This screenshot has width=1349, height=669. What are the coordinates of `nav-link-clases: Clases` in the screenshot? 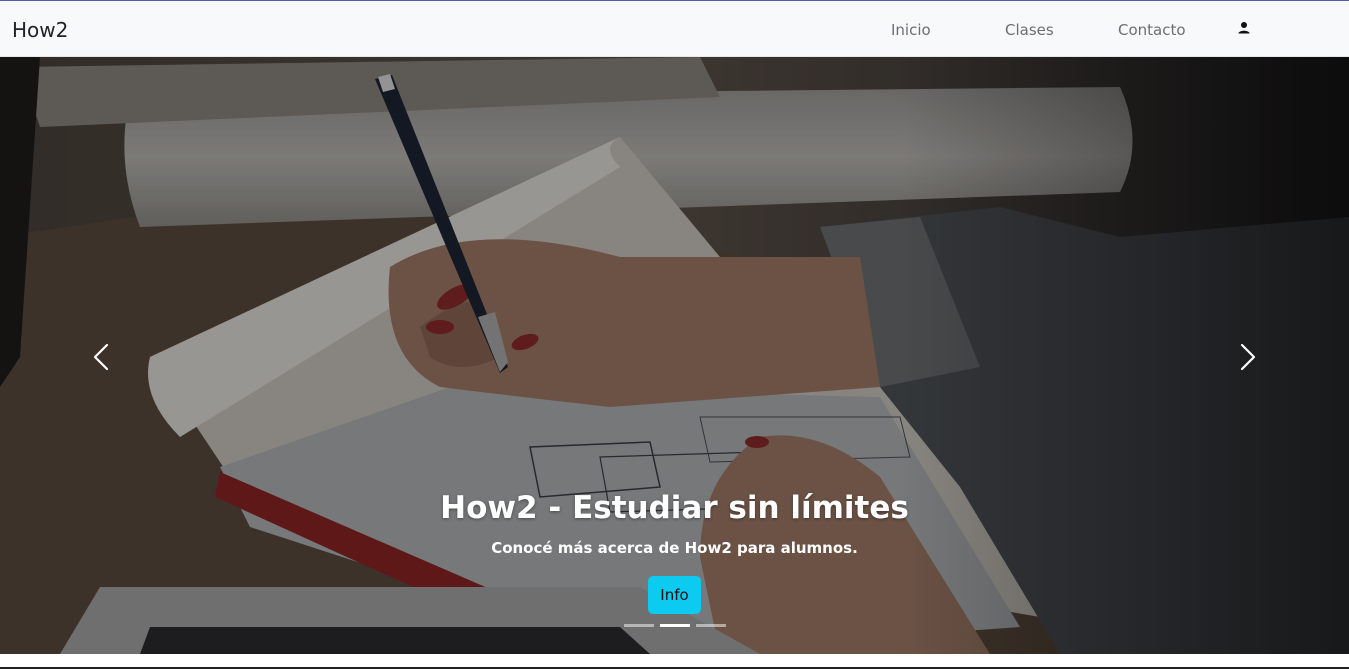 It's located at (1029, 30).